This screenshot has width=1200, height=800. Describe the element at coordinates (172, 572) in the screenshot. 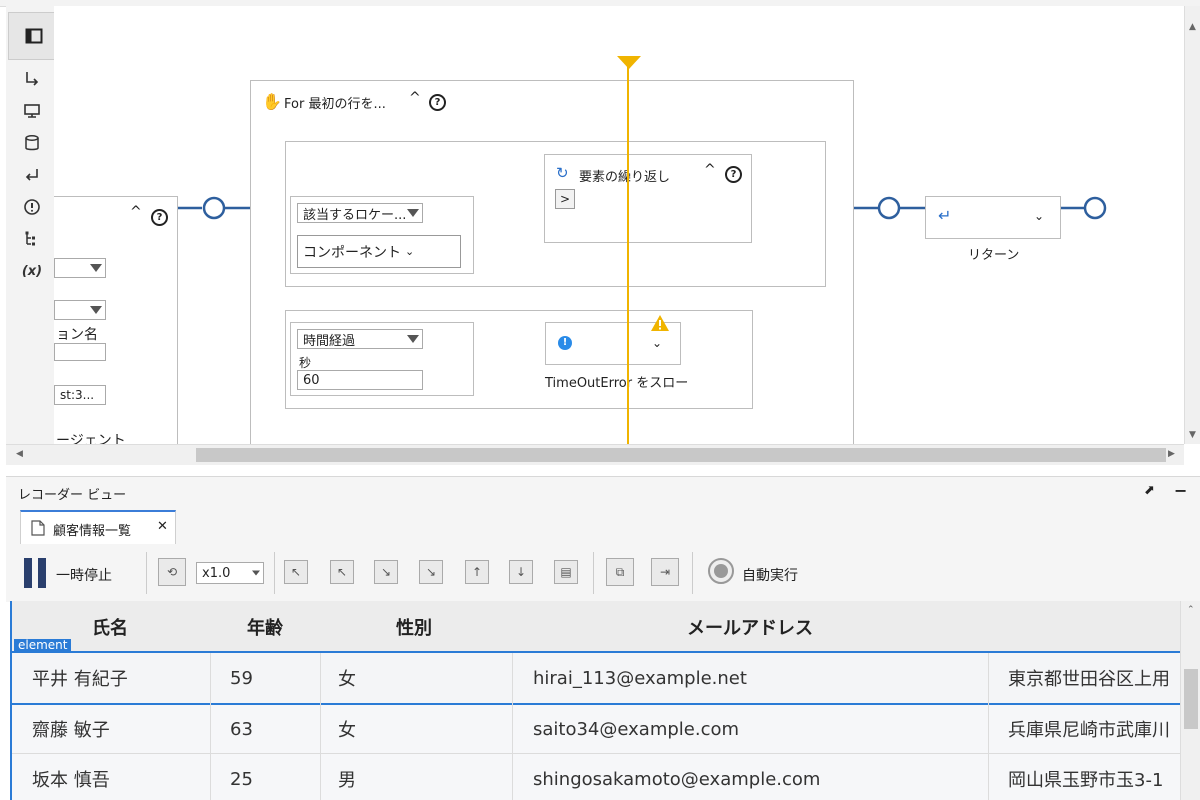

I see `replay-icon: ⟲` at that location.